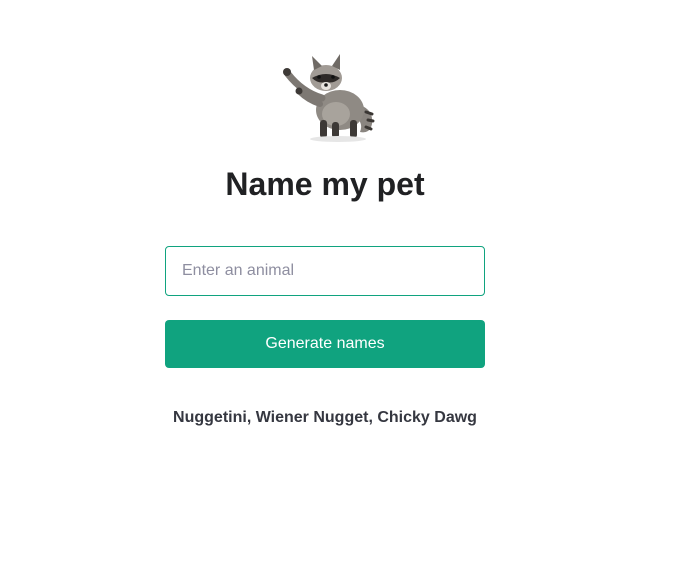 Image resolution: width=695 pixels, height=584 pixels. I want to click on animal-input, so click(325, 271).